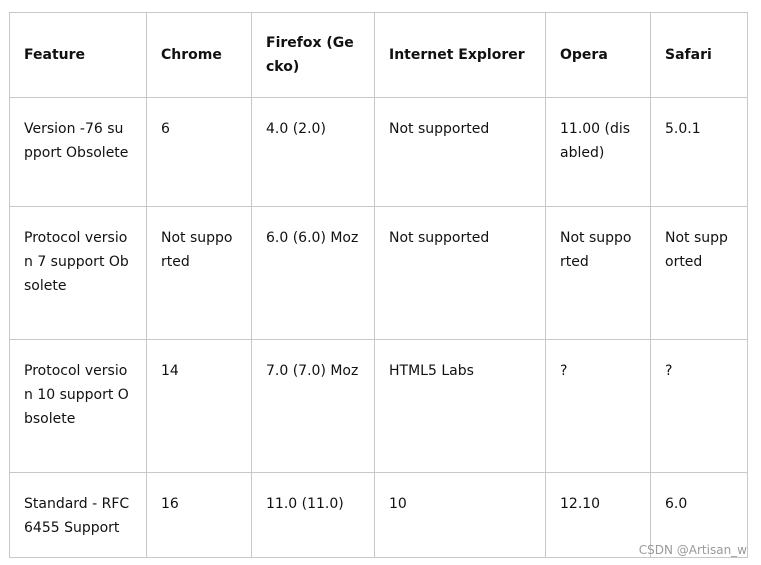 The height and width of the screenshot is (565, 761). Describe the element at coordinates (313, 273) in the screenshot. I see `cell-firefox: 6.0 (6.0) Moz` at that location.